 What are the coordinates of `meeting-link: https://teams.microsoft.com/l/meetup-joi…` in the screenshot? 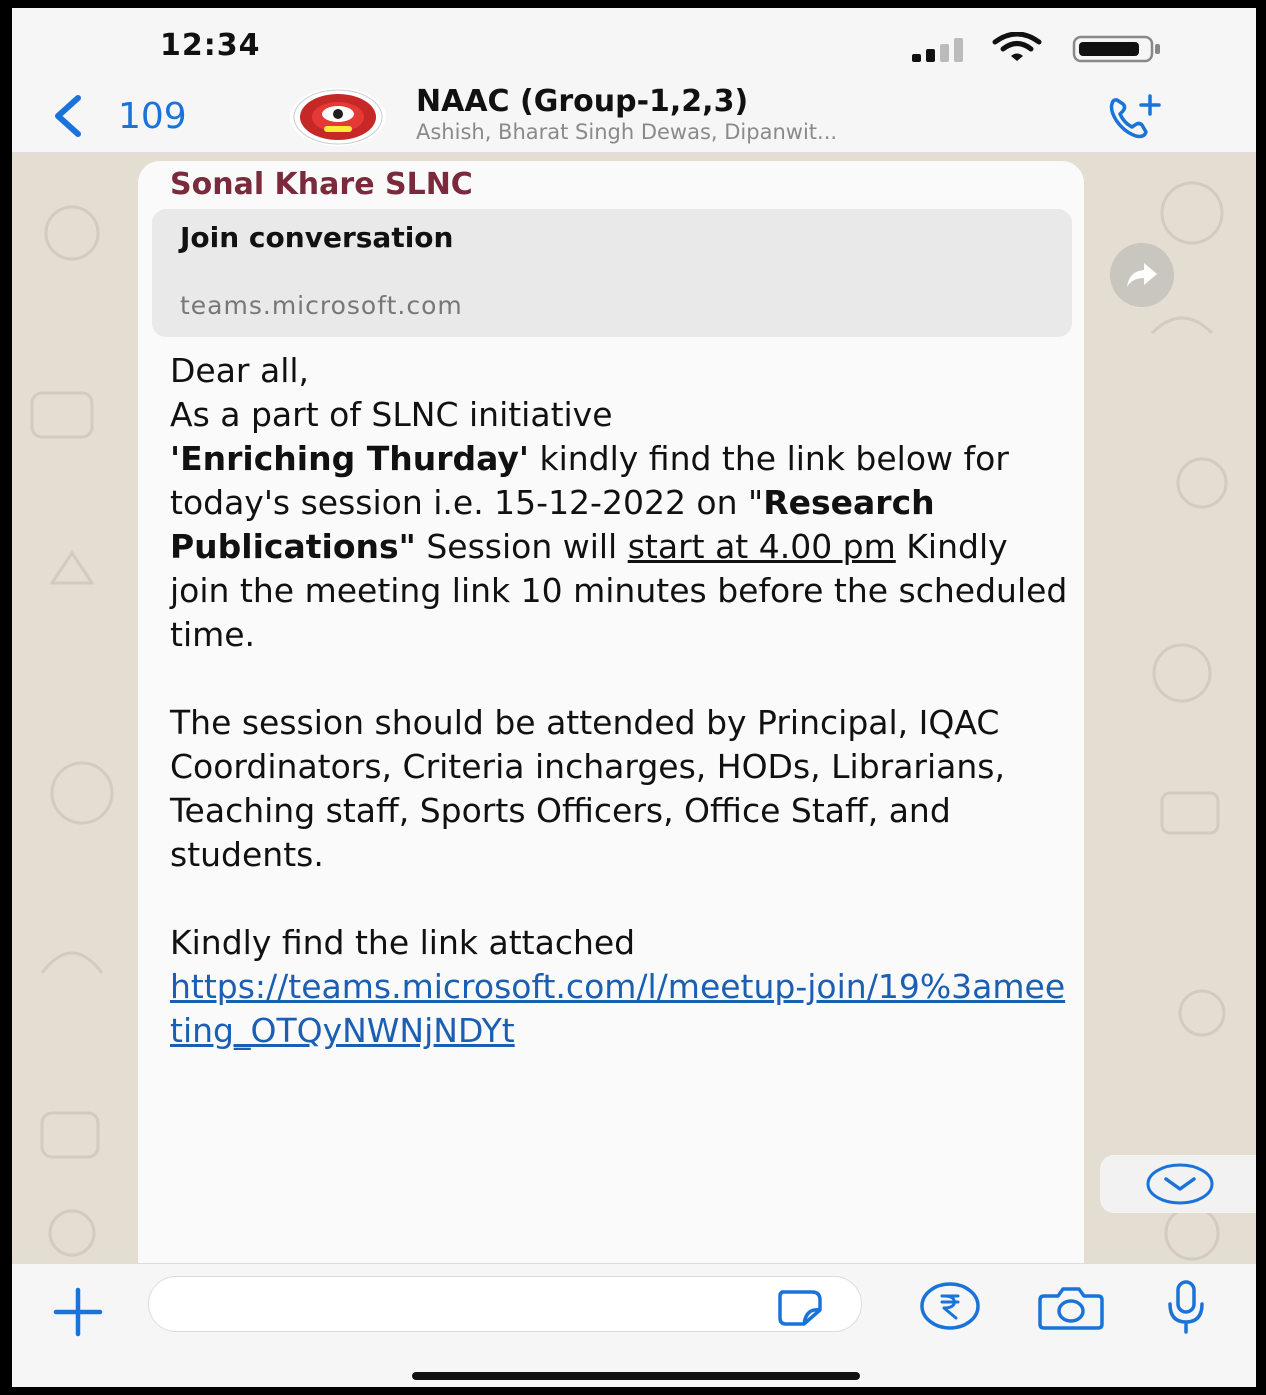 It's located at (620, 1009).